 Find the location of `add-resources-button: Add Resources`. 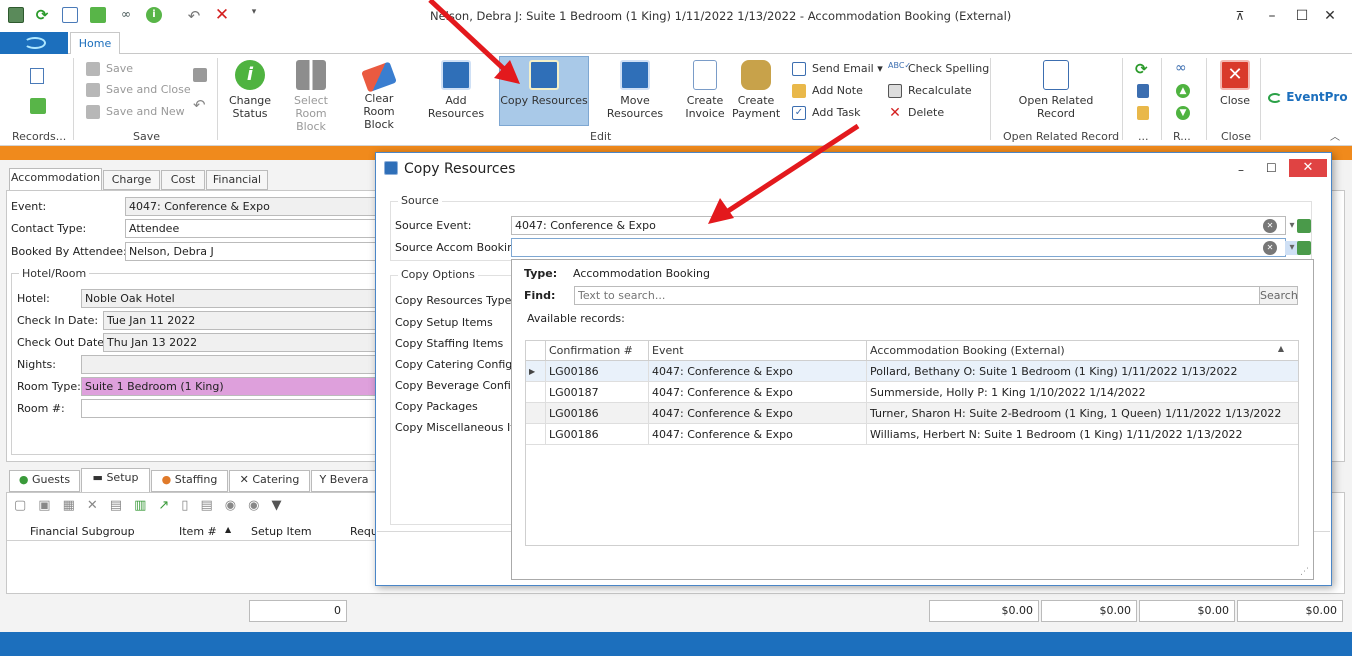

add-resources-button: Add Resources is located at coordinates (456, 90).